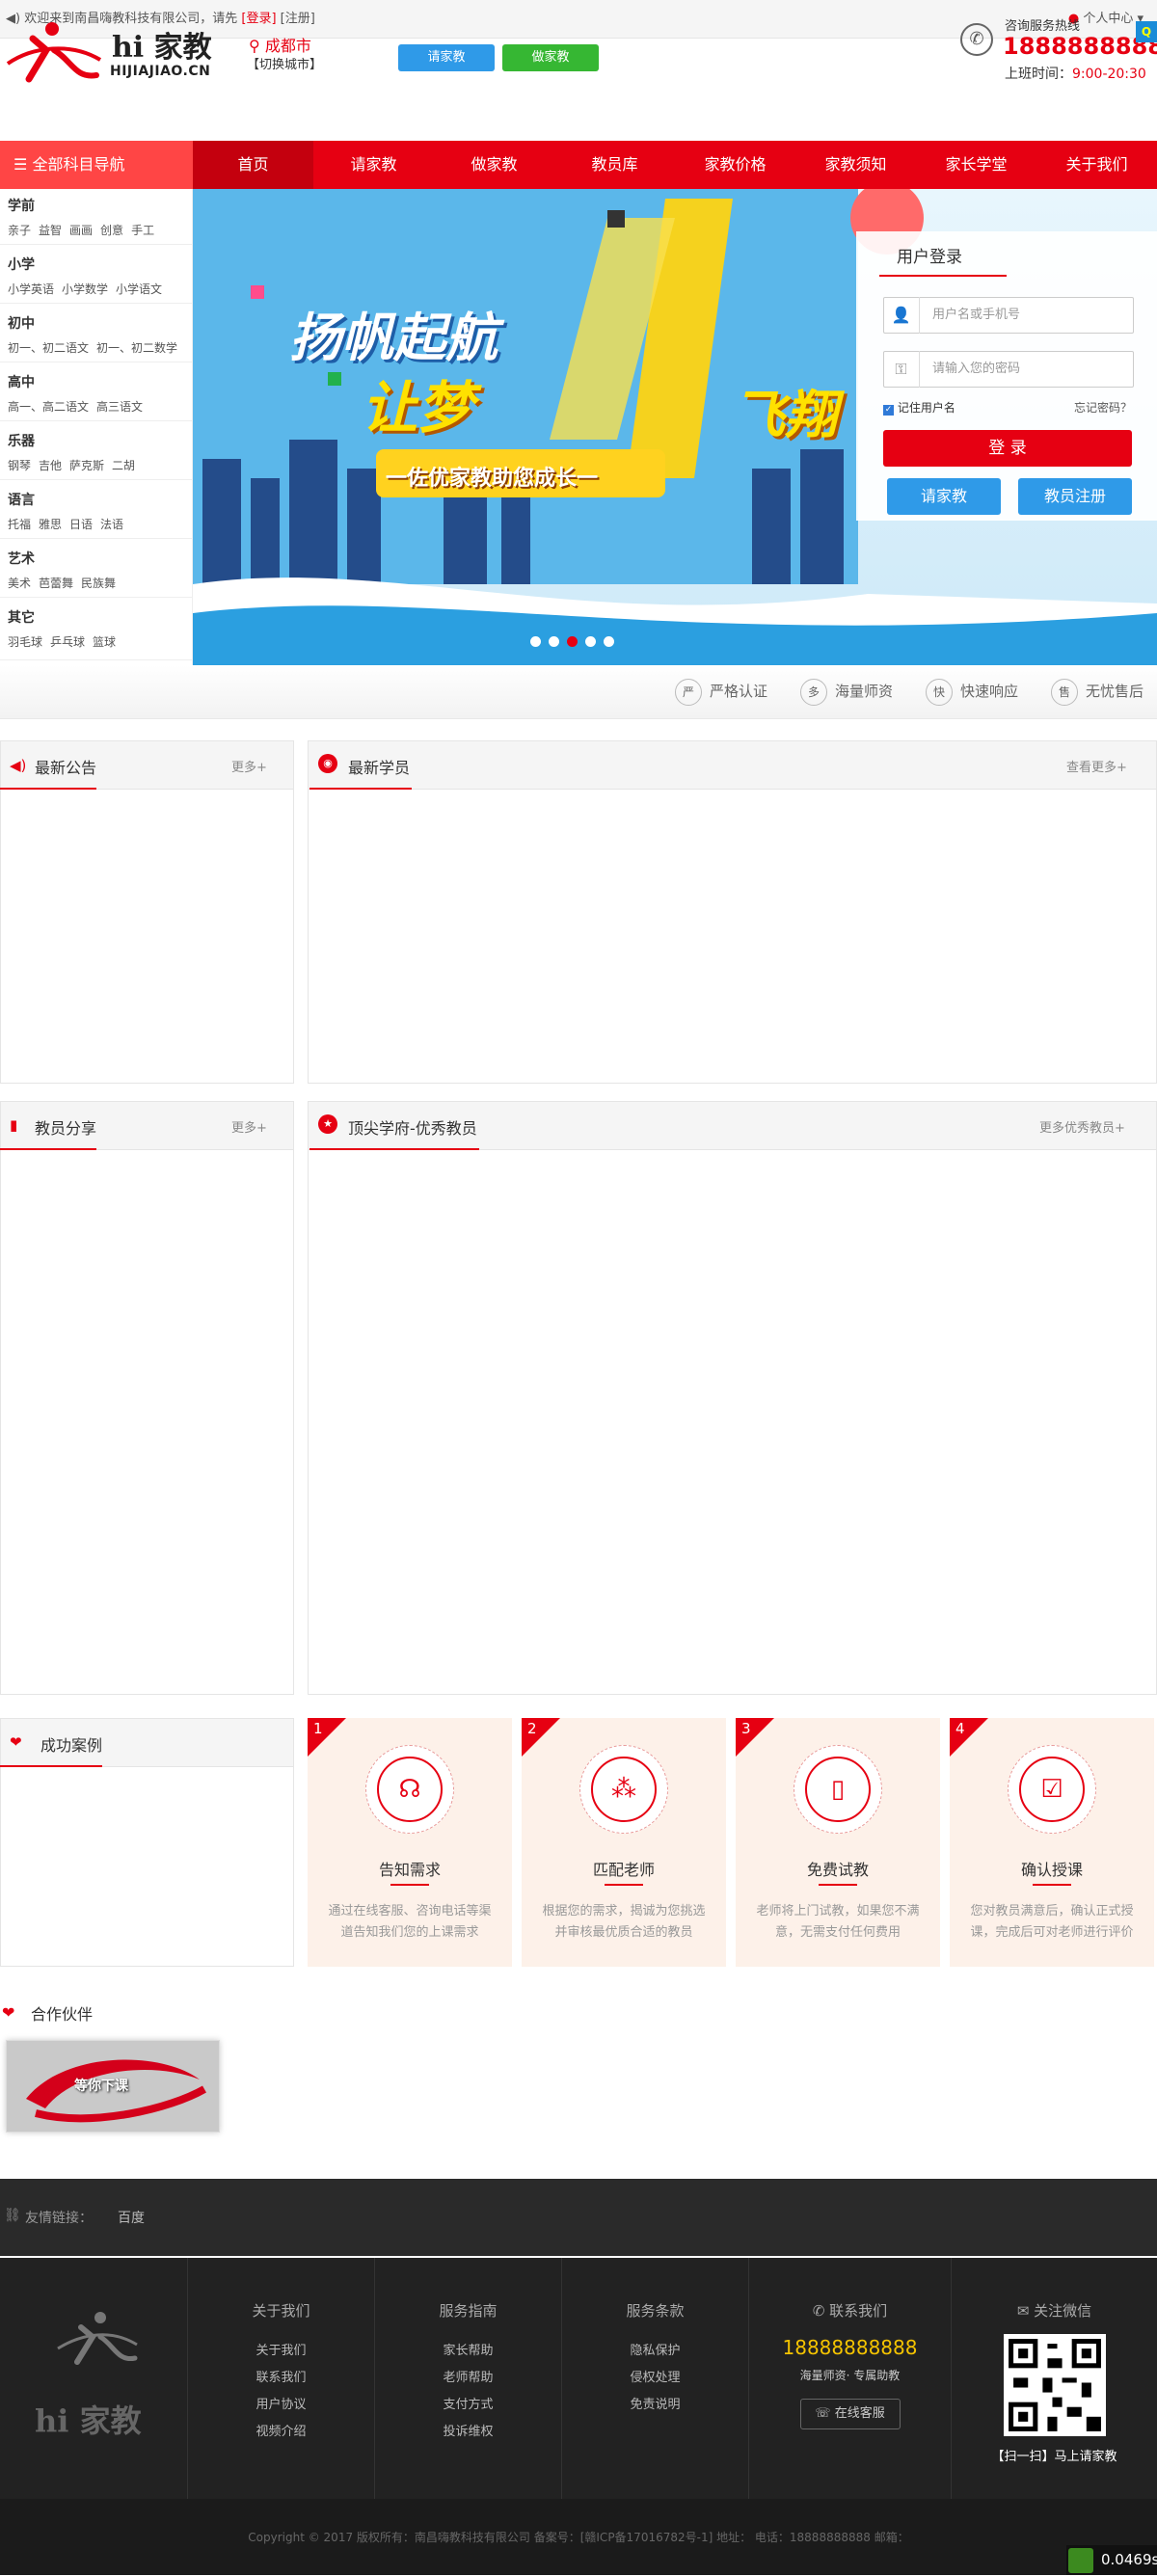 The image size is (1157, 2576). Describe the element at coordinates (655, 2376) in the screenshot. I see `footer-link: 侵权处理` at that location.